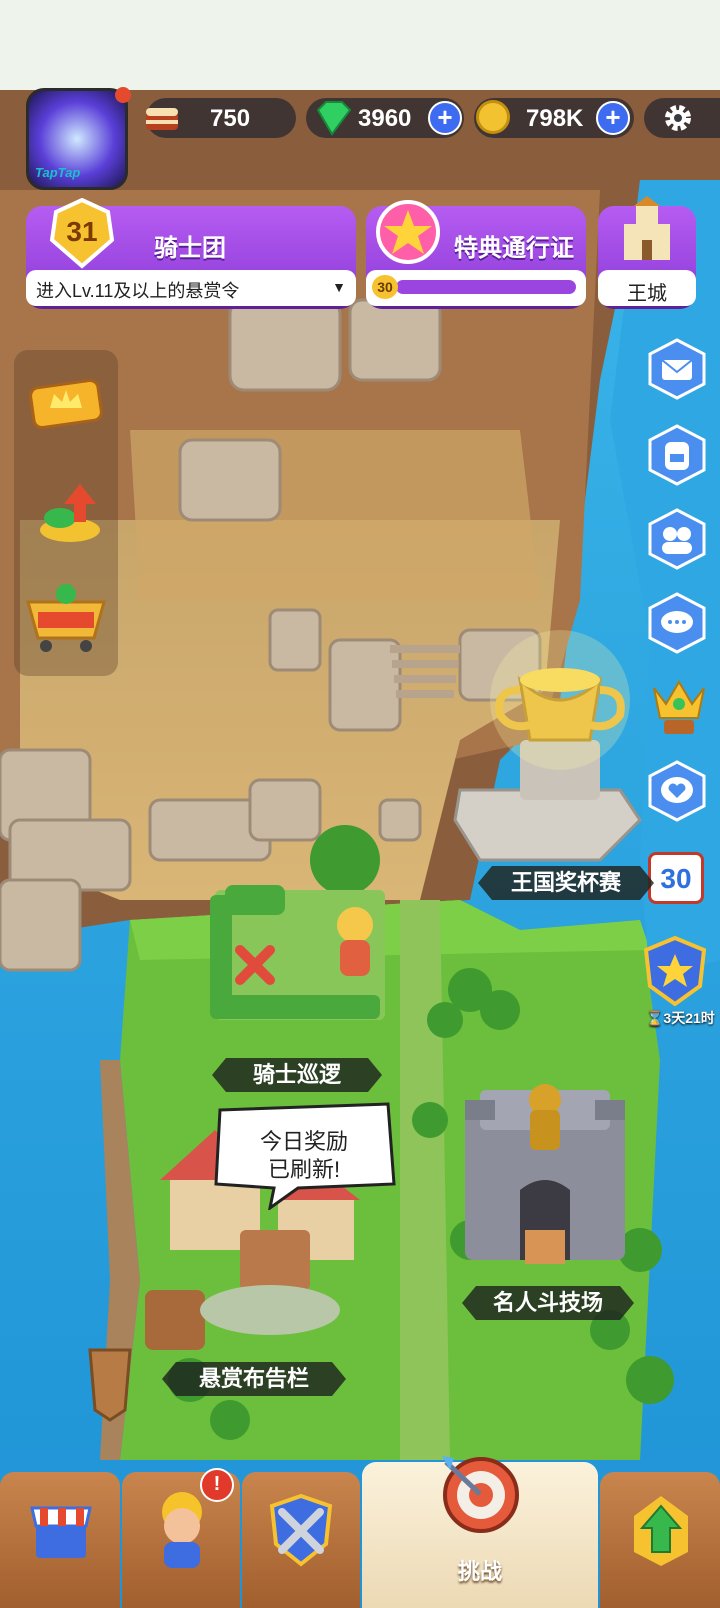 This screenshot has height=1608, width=720. Describe the element at coordinates (613, 118) in the screenshot. I see `add-coins-button: +` at that location.